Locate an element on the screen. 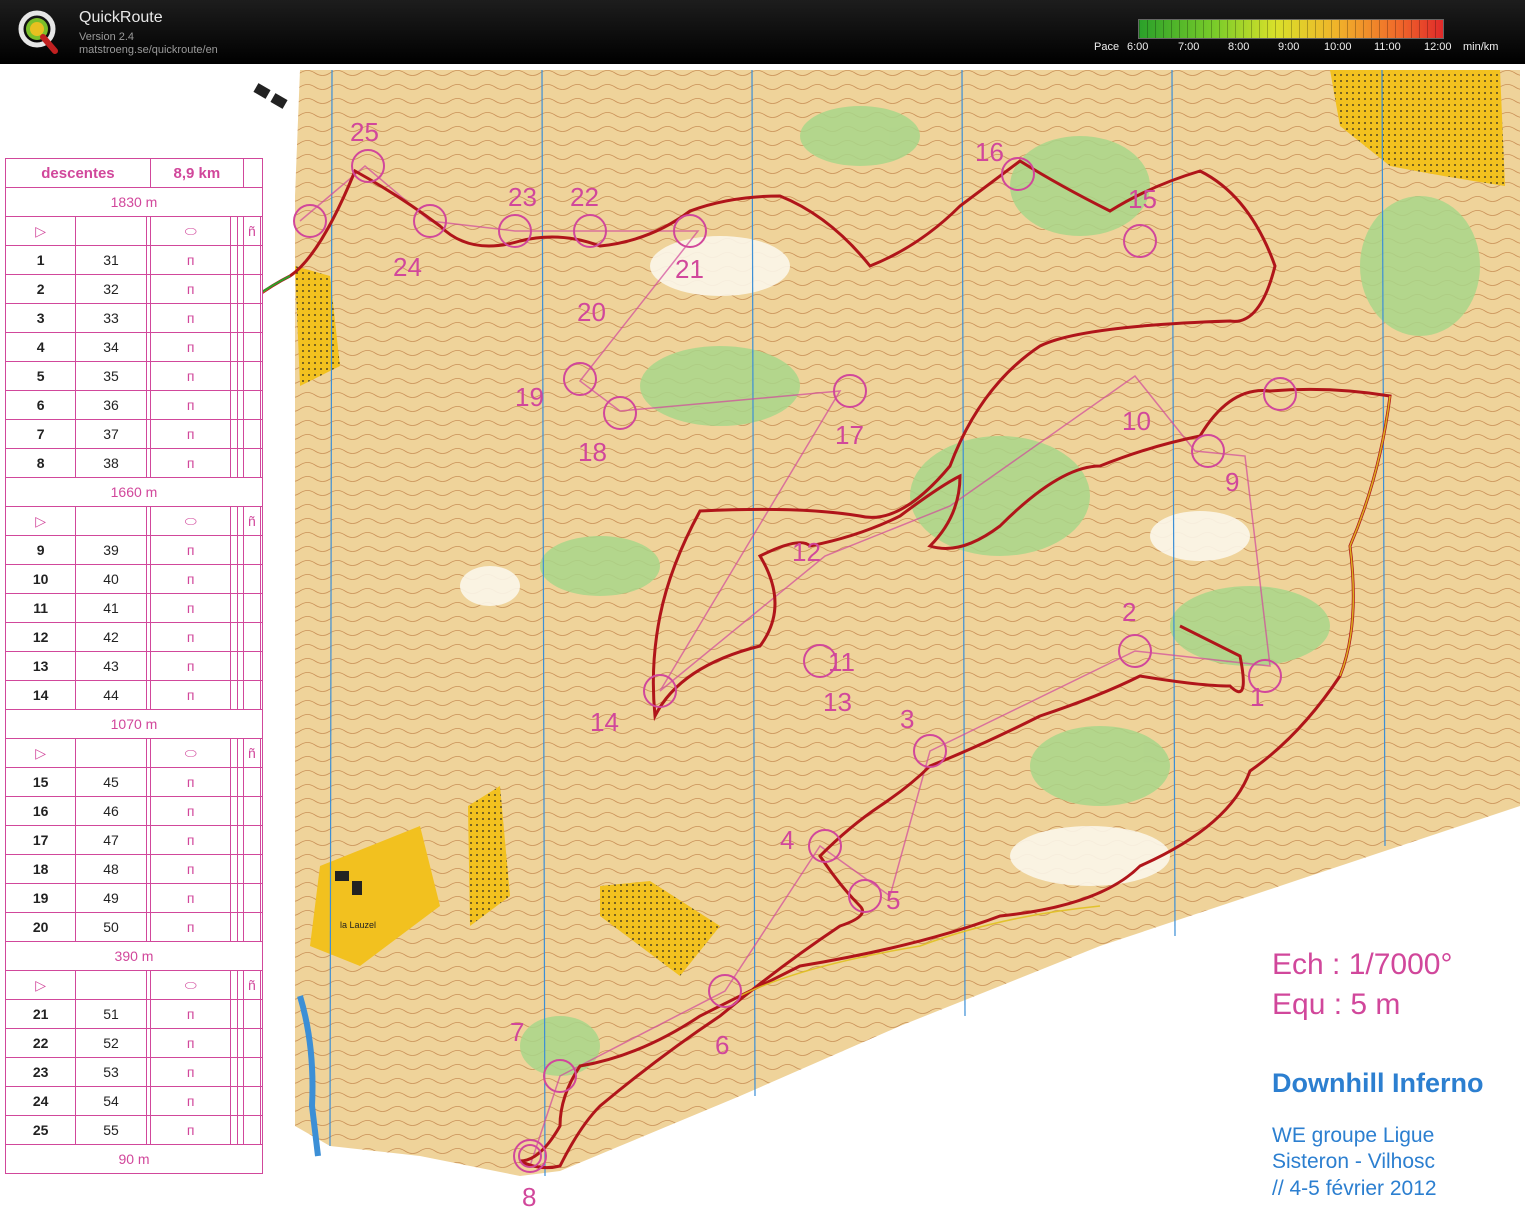 This screenshot has width=1525, height=1218. control-code: 54 is located at coordinates (111, 1101).